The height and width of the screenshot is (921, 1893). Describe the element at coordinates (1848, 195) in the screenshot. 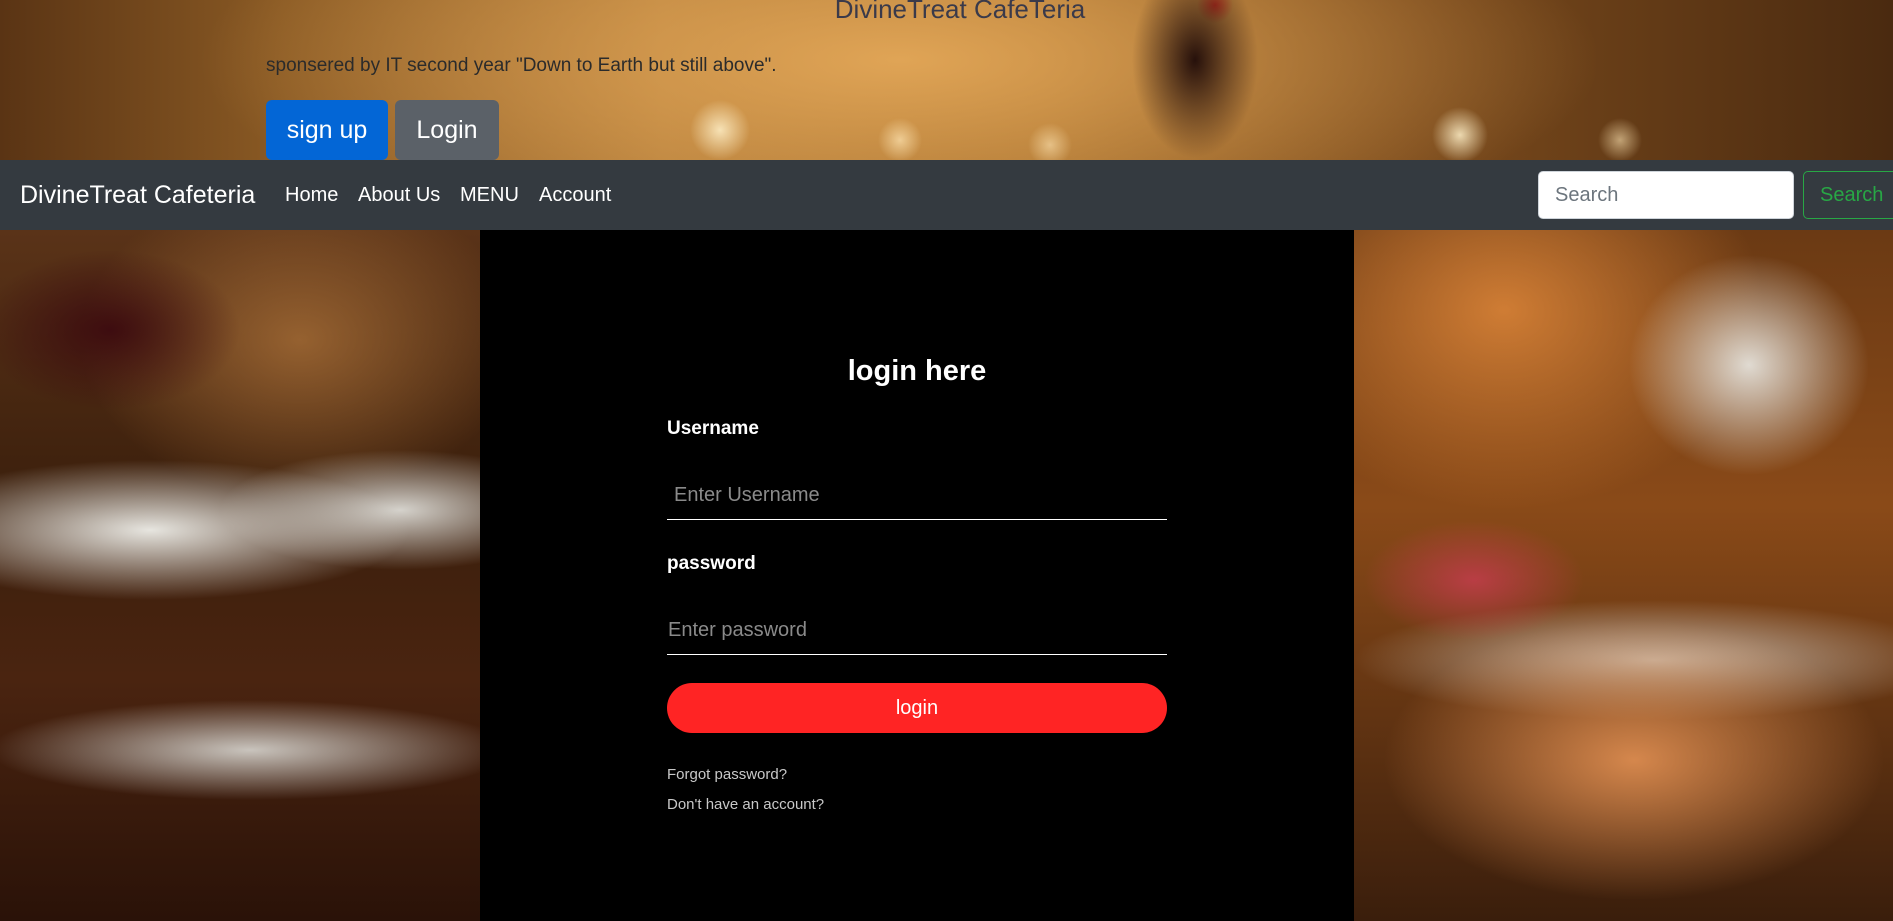

I see `search-button: Search` at that location.